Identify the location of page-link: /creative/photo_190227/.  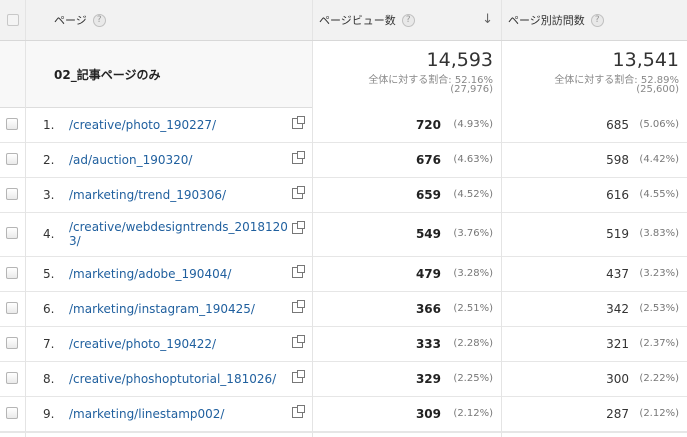
(179, 125).